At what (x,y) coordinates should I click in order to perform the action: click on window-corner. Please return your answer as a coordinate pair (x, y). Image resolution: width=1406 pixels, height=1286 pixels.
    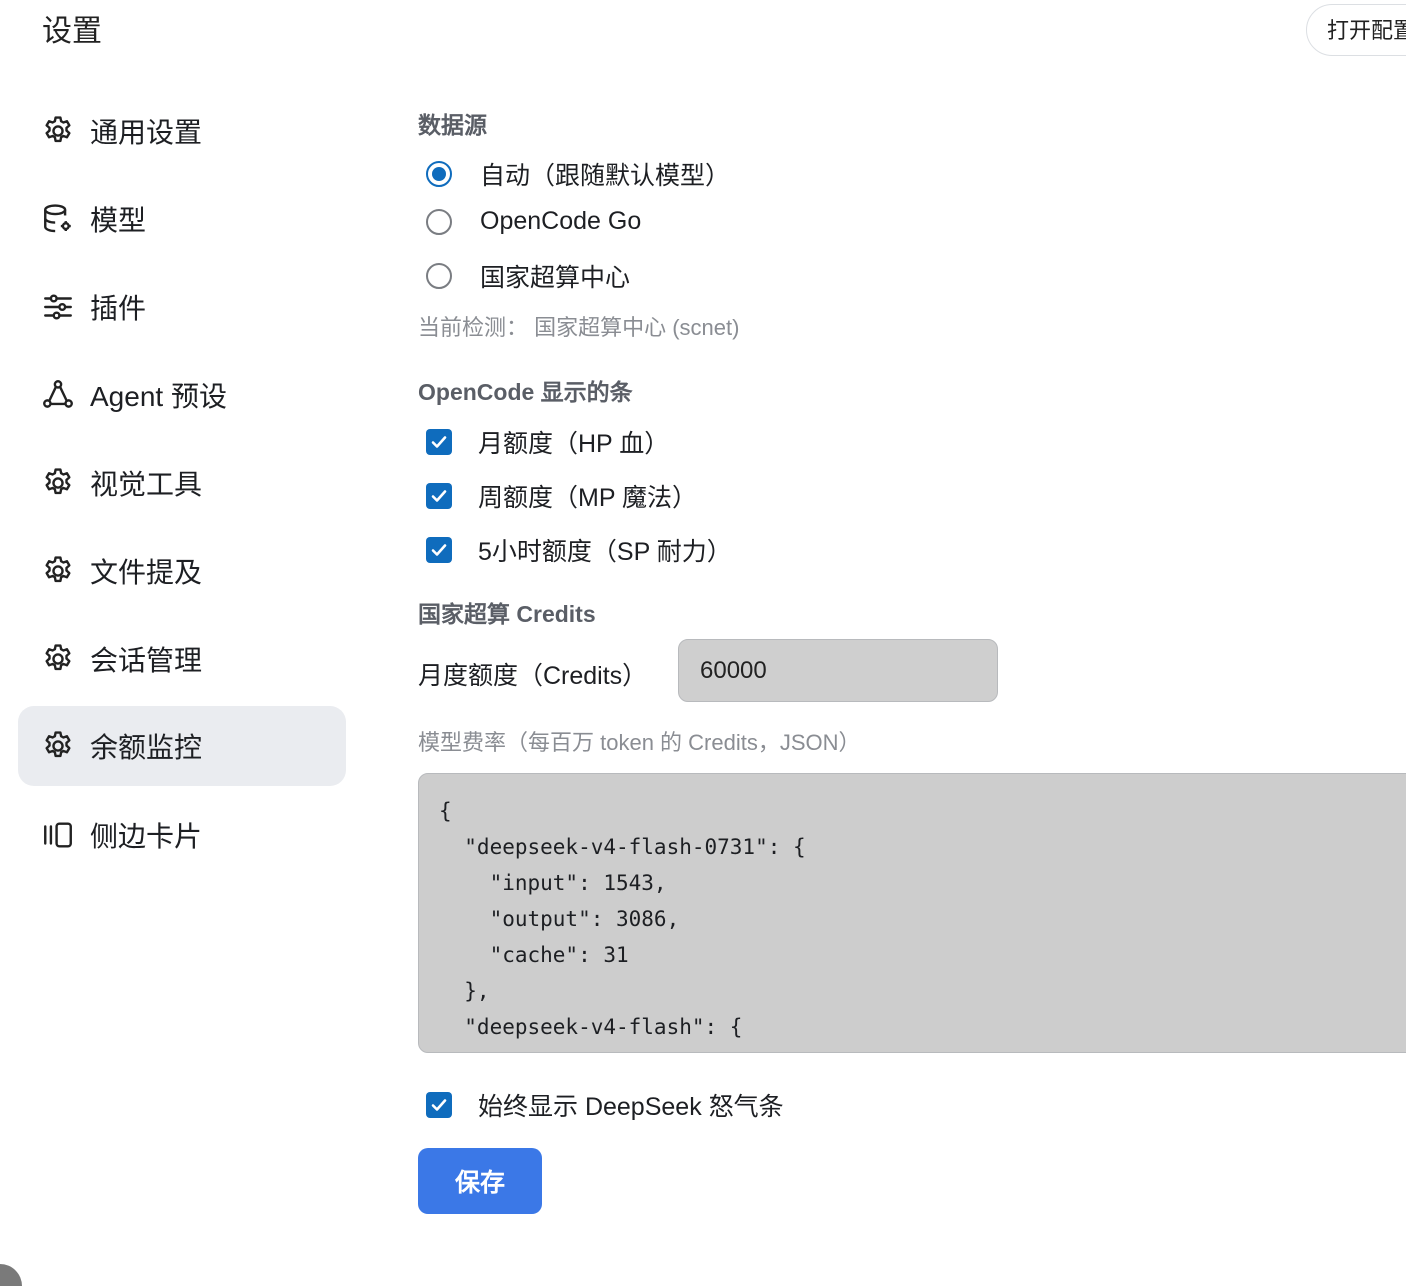
    Looking at the image, I should click on (11, 1275).